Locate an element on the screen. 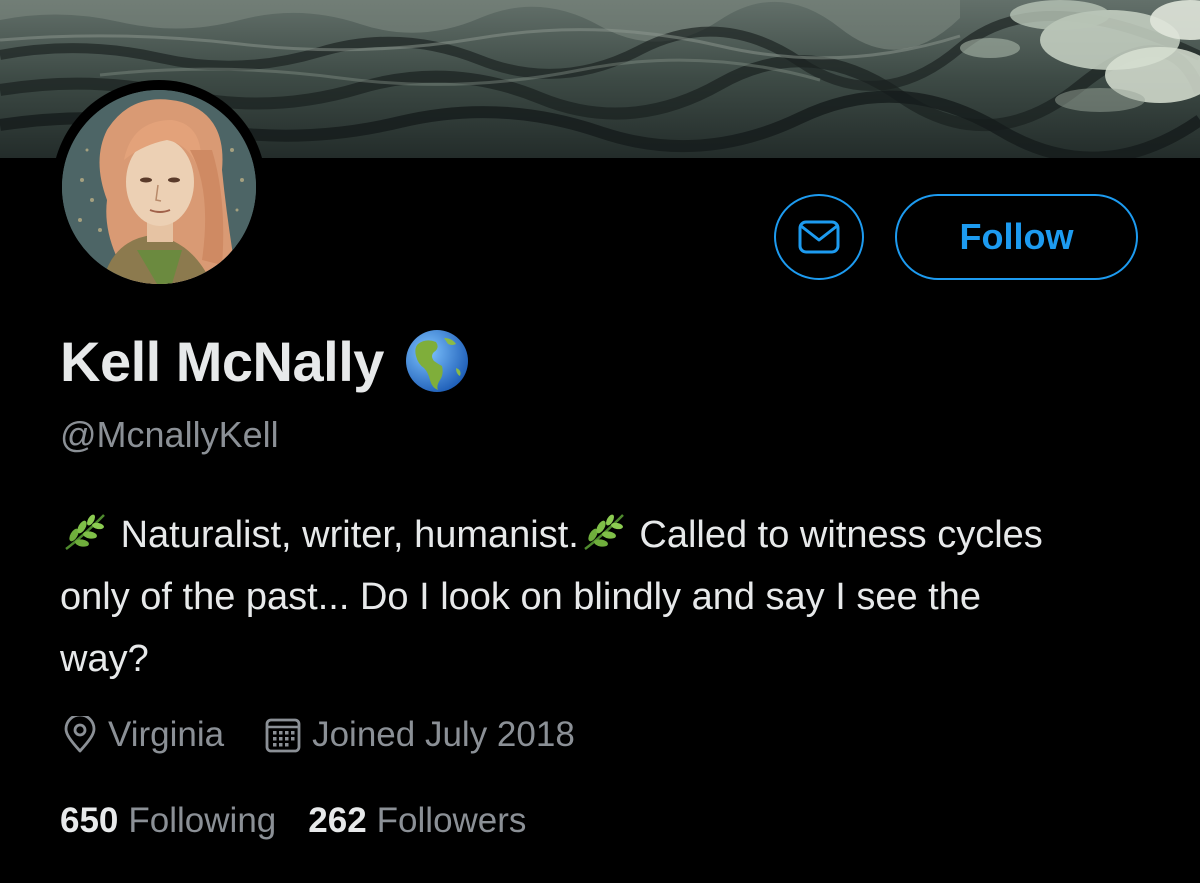 Image resolution: width=1200 pixels, height=883 pixels. joined-text: Joined July 2018 is located at coordinates (443, 734).